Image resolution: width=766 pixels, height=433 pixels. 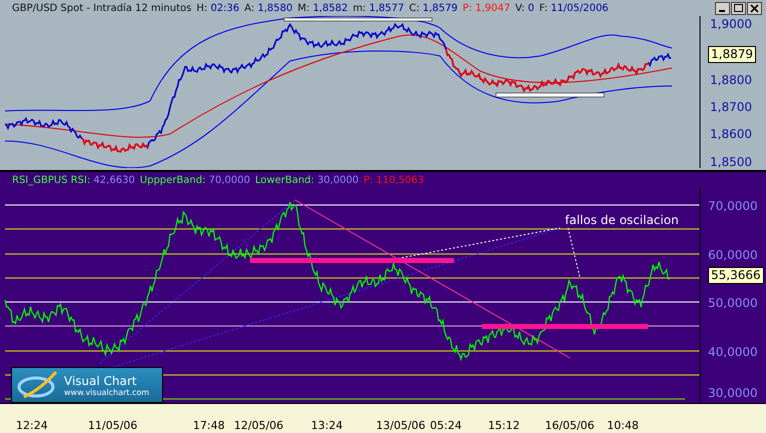 What do you see at coordinates (433, 8) in the screenshot?
I see `ohlc-field: C: 1,8579` at bounding box center [433, 8].